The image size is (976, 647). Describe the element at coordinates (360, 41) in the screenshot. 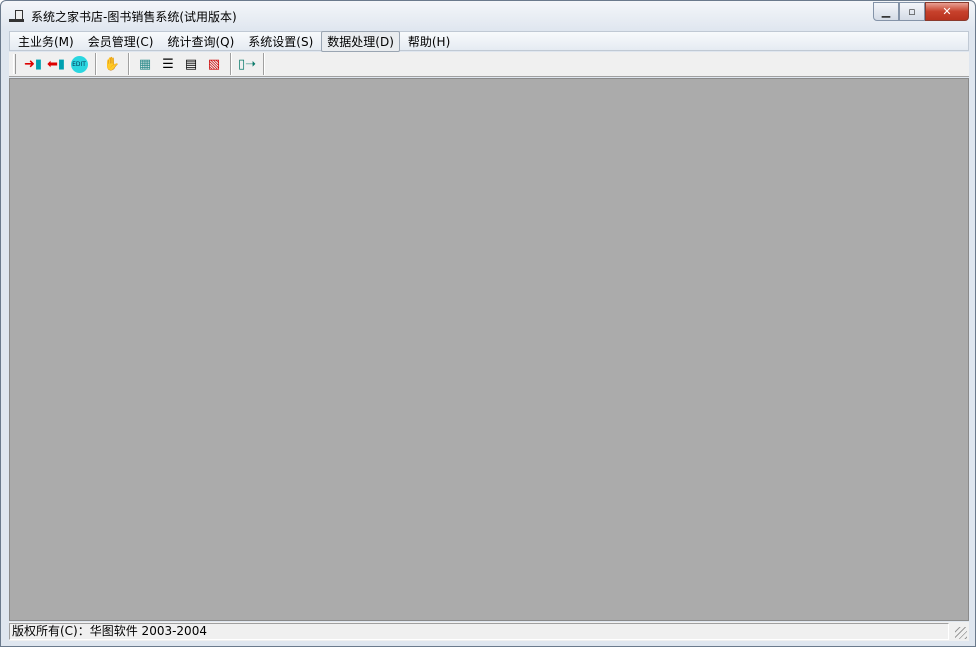

I see `menu-data-processing: 数据处理(D)` at that location.